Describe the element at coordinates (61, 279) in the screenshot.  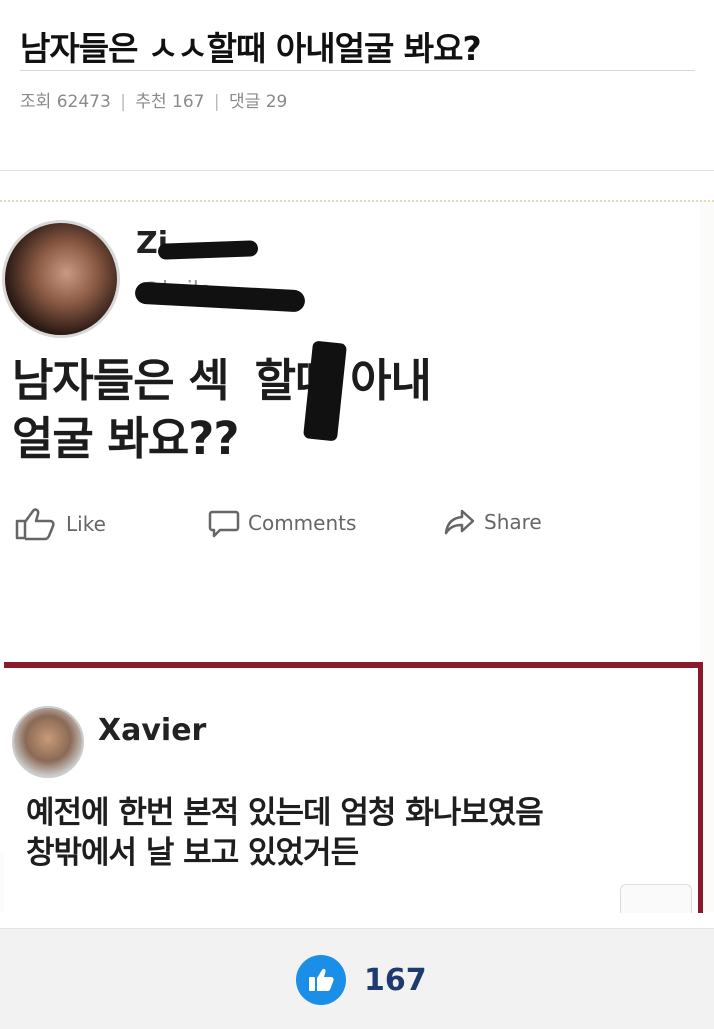
I see `profile-avatar` at that location.